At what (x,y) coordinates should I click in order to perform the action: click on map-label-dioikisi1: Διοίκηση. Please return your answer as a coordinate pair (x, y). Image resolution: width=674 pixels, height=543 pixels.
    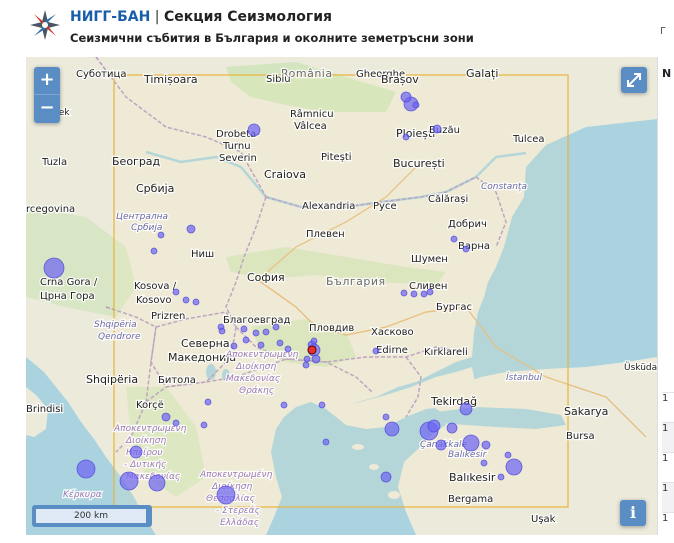
    Looking at the image, I should click on (255, 367).